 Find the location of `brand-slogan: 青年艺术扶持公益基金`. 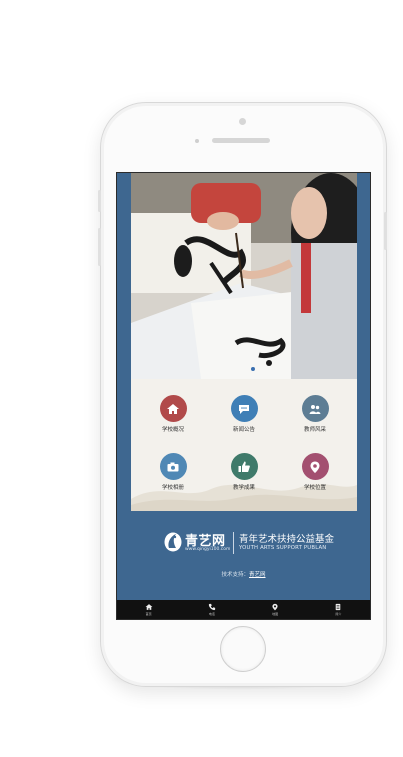

brand-slogan: 青年艺术扶持公益基金 is located at coordinates (287, 539).